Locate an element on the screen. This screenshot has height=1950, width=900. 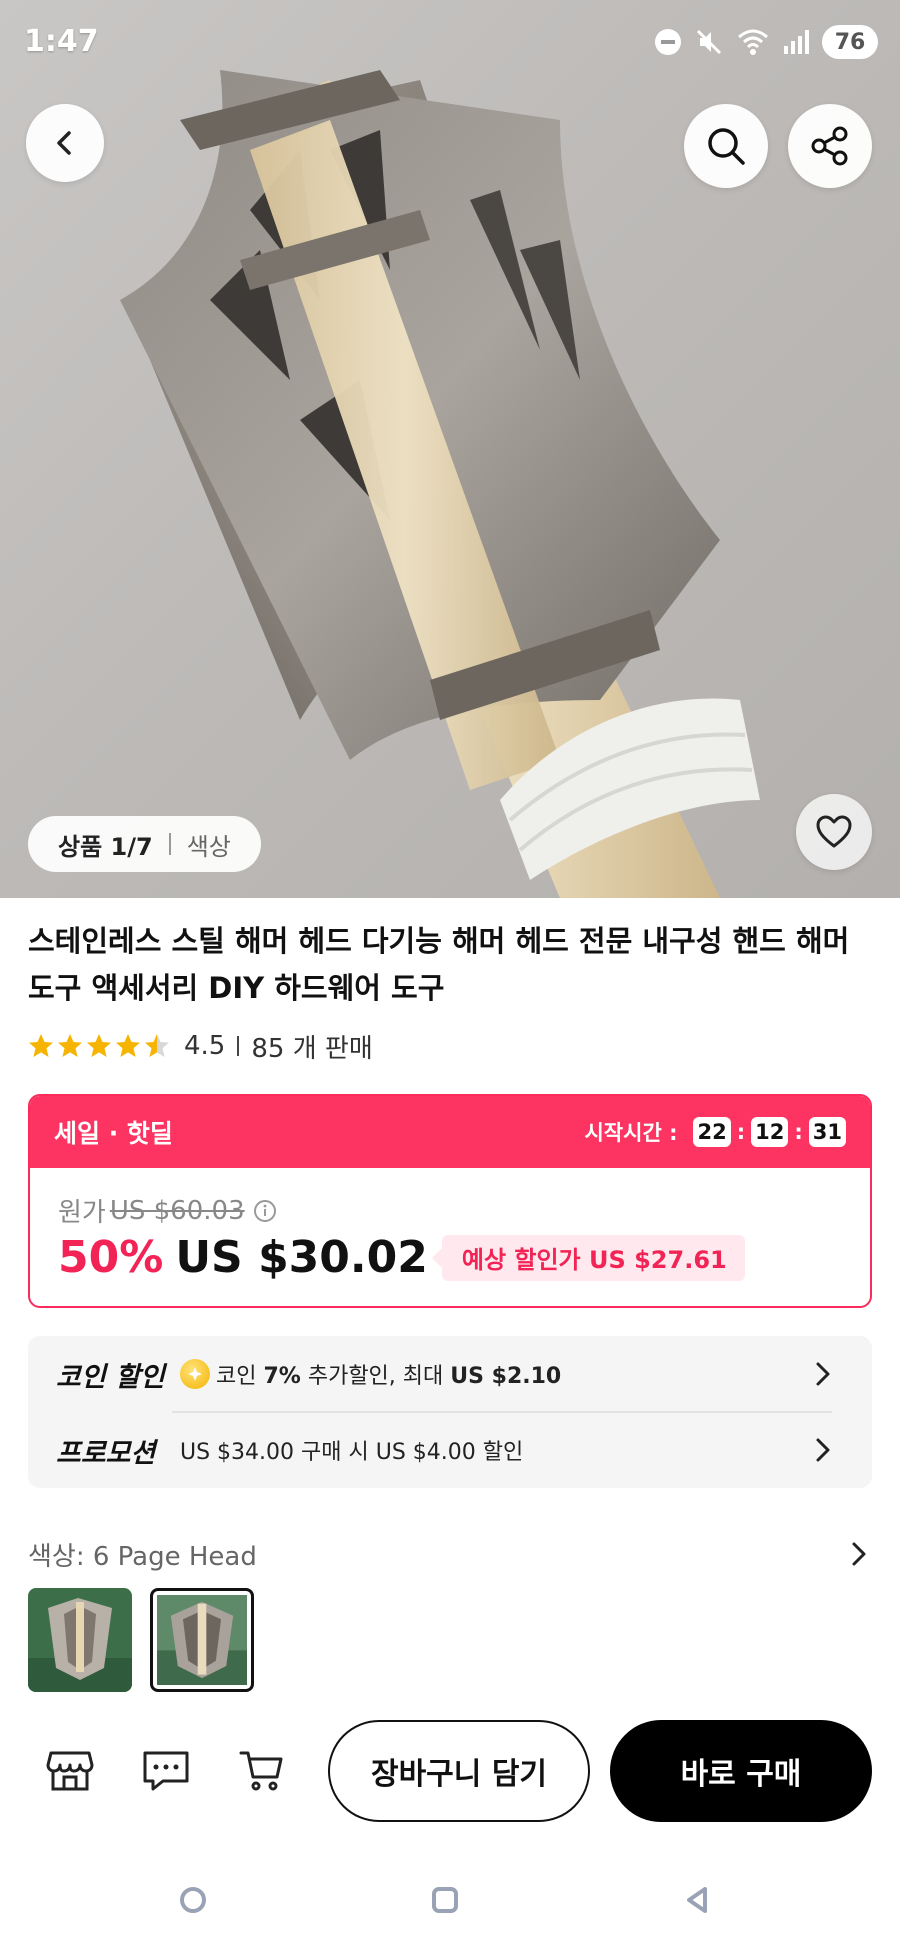
share-button is located at coordinates (830, 146).